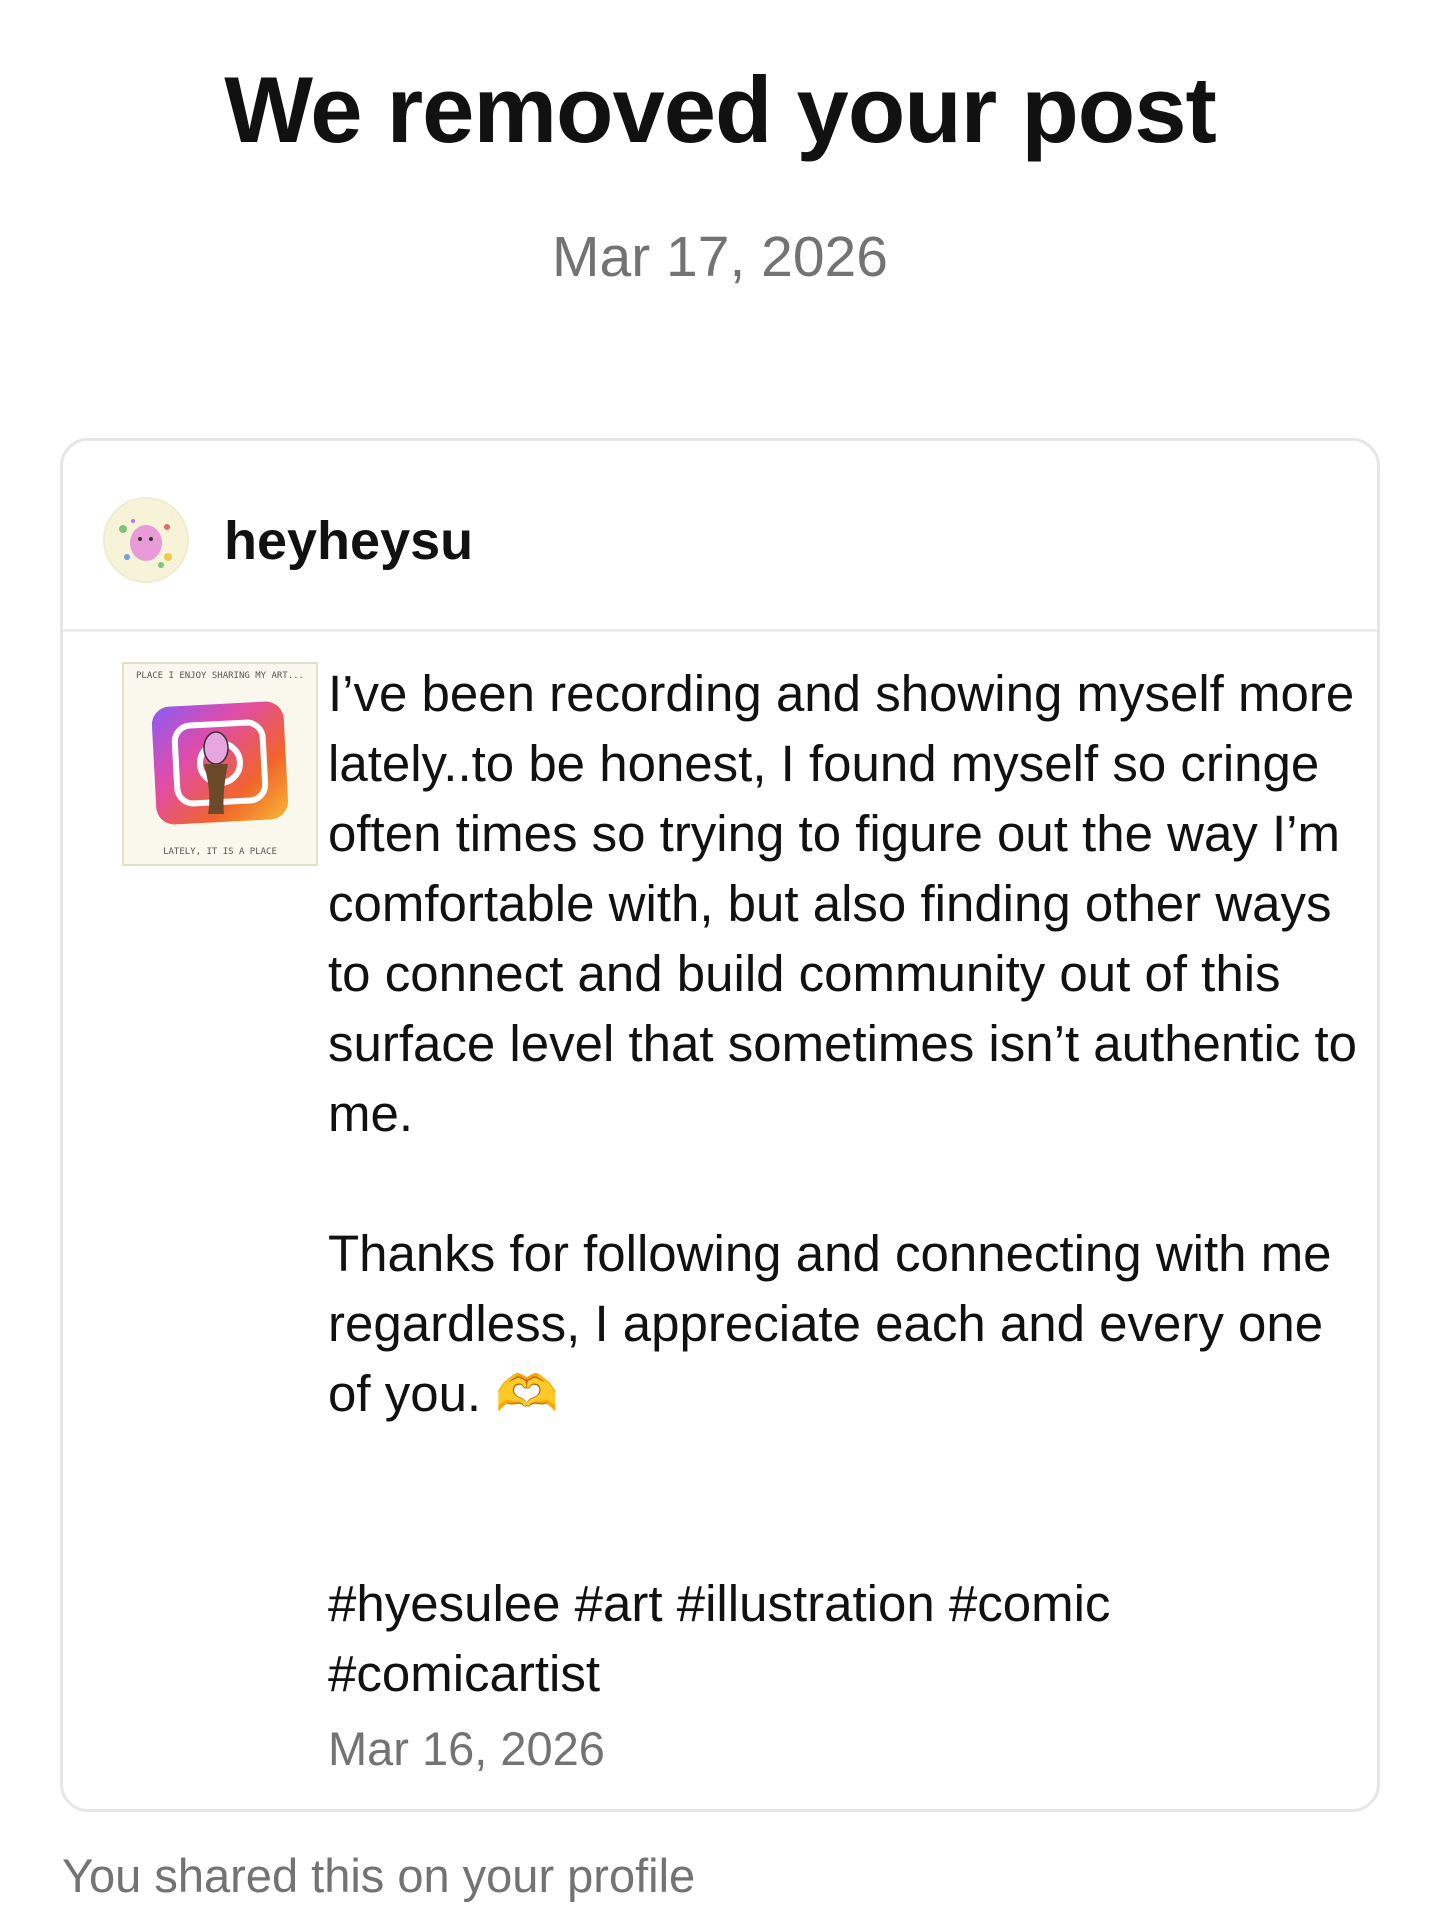 Image resolution: width=1440 pixels, height=1920 pixels. Describe the element at coordinates (348, 541) in the screenshot. I see `username: heyheysu` at that location.